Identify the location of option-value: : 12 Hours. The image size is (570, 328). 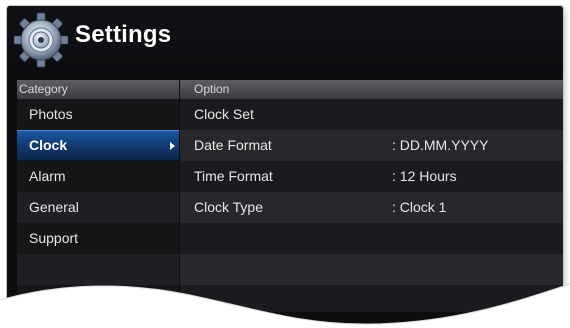
(424, 176).